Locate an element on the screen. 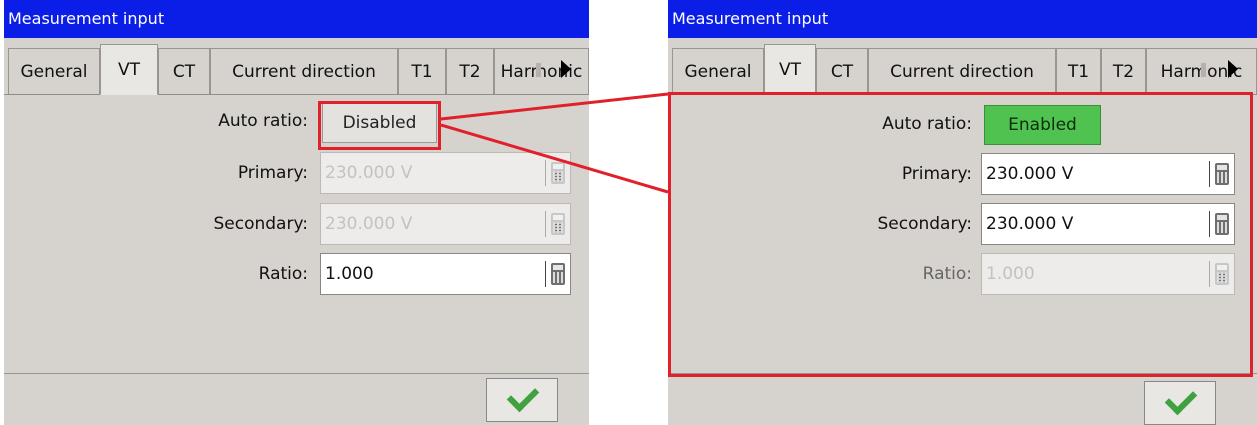  callout-line-bottom is located at coordinates (554, 158).